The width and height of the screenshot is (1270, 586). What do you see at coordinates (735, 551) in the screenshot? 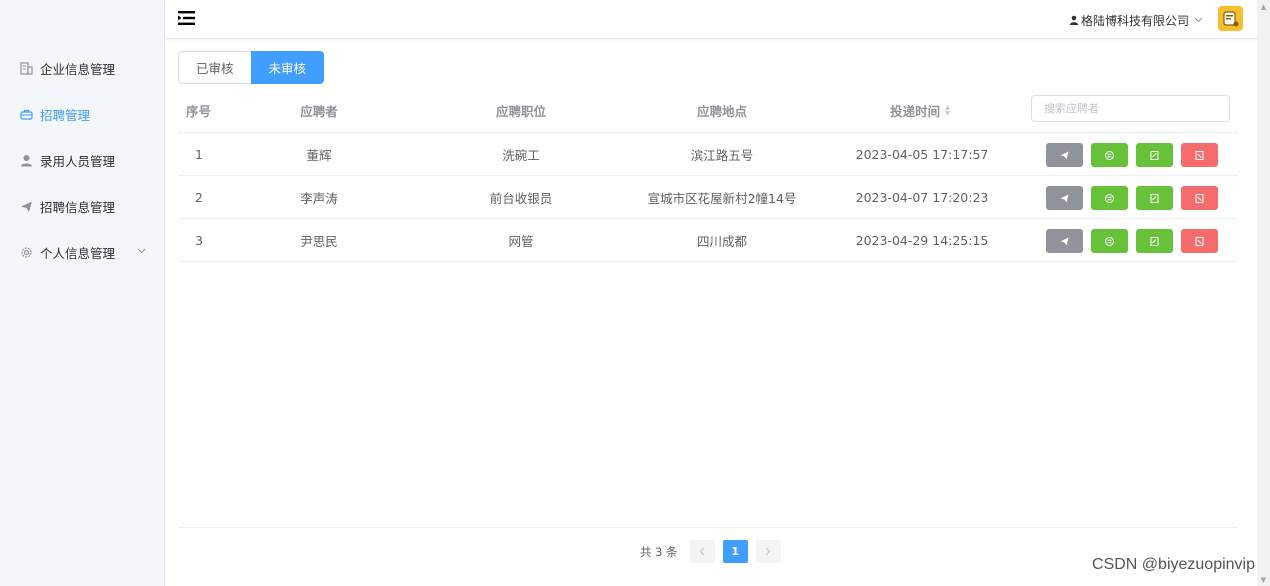
I see `page-button: 1` at bounding box center [735, 551].